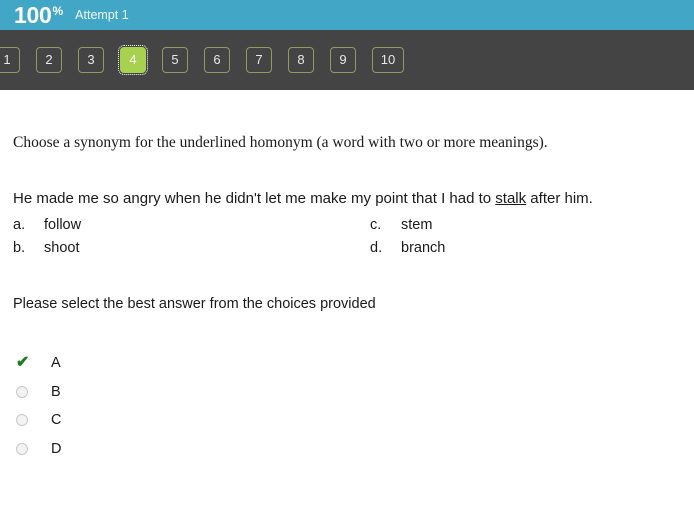 The height and width of the screenshot is (518, 694). I want to click on question-nav-list: 1 2 3 4 5 6 7 8 9 10, so click(206, 60).